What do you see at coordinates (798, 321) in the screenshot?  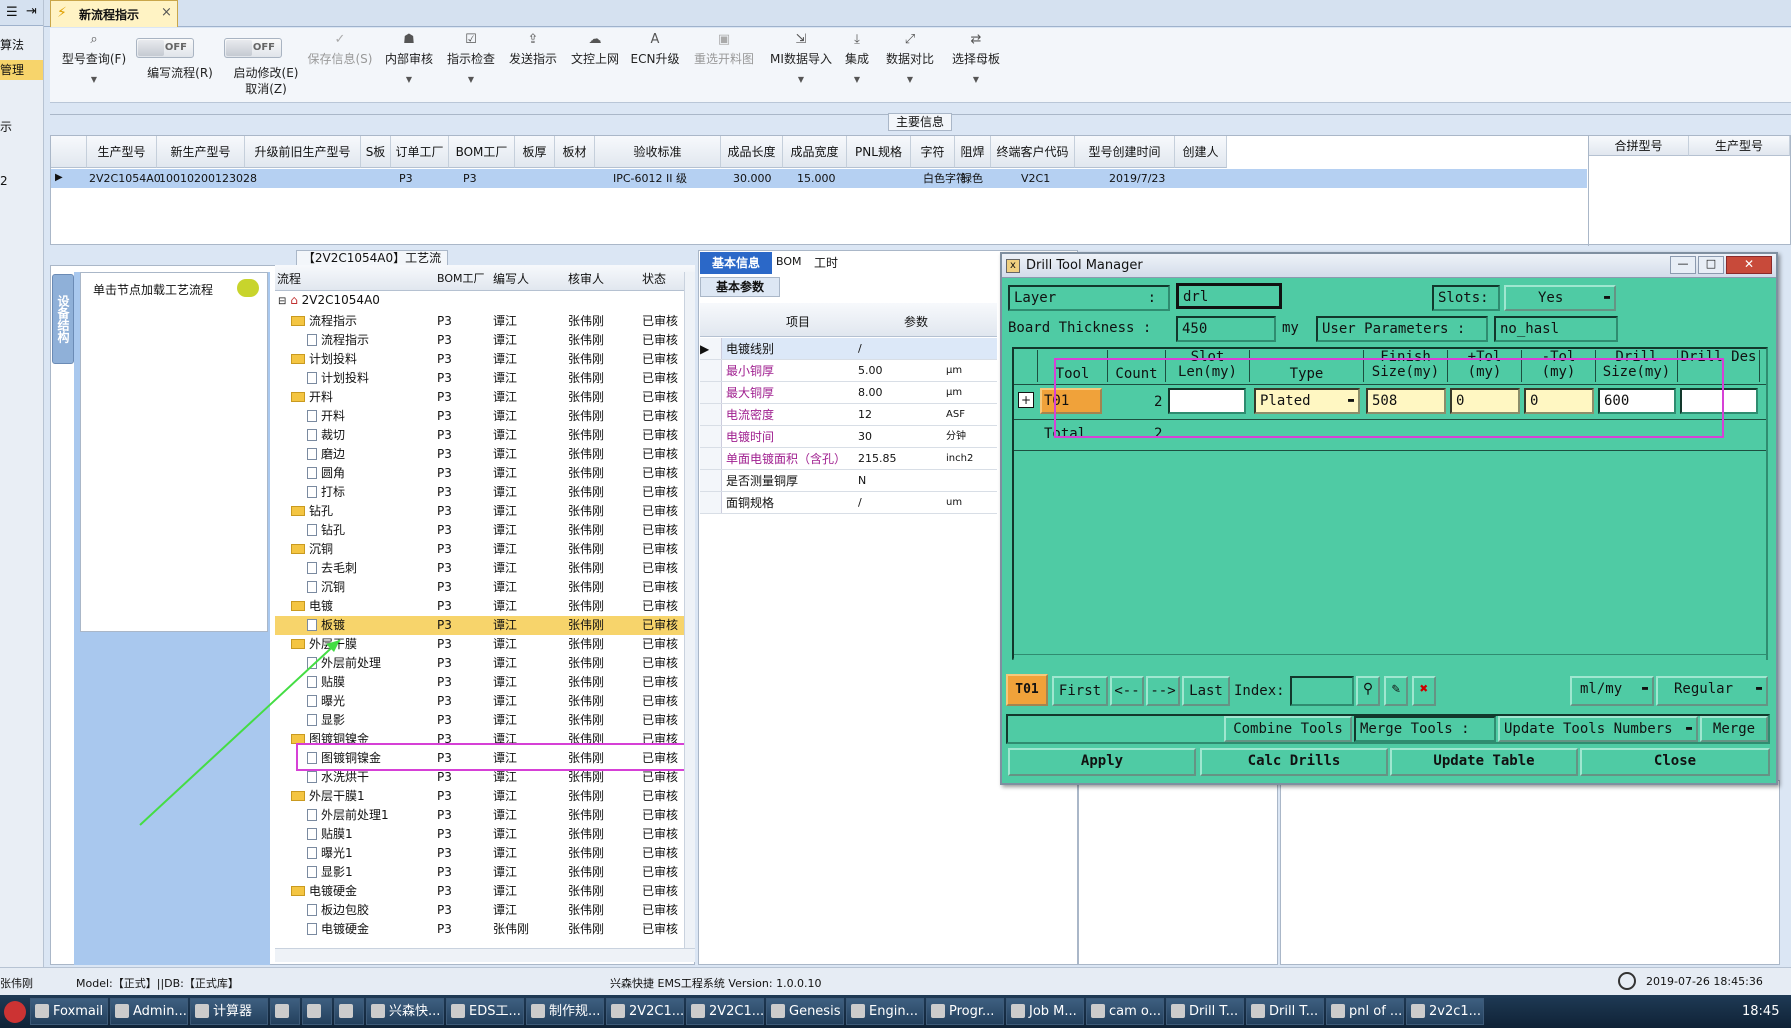 I see `col-header: 项目` at bounding box center [798, 321].